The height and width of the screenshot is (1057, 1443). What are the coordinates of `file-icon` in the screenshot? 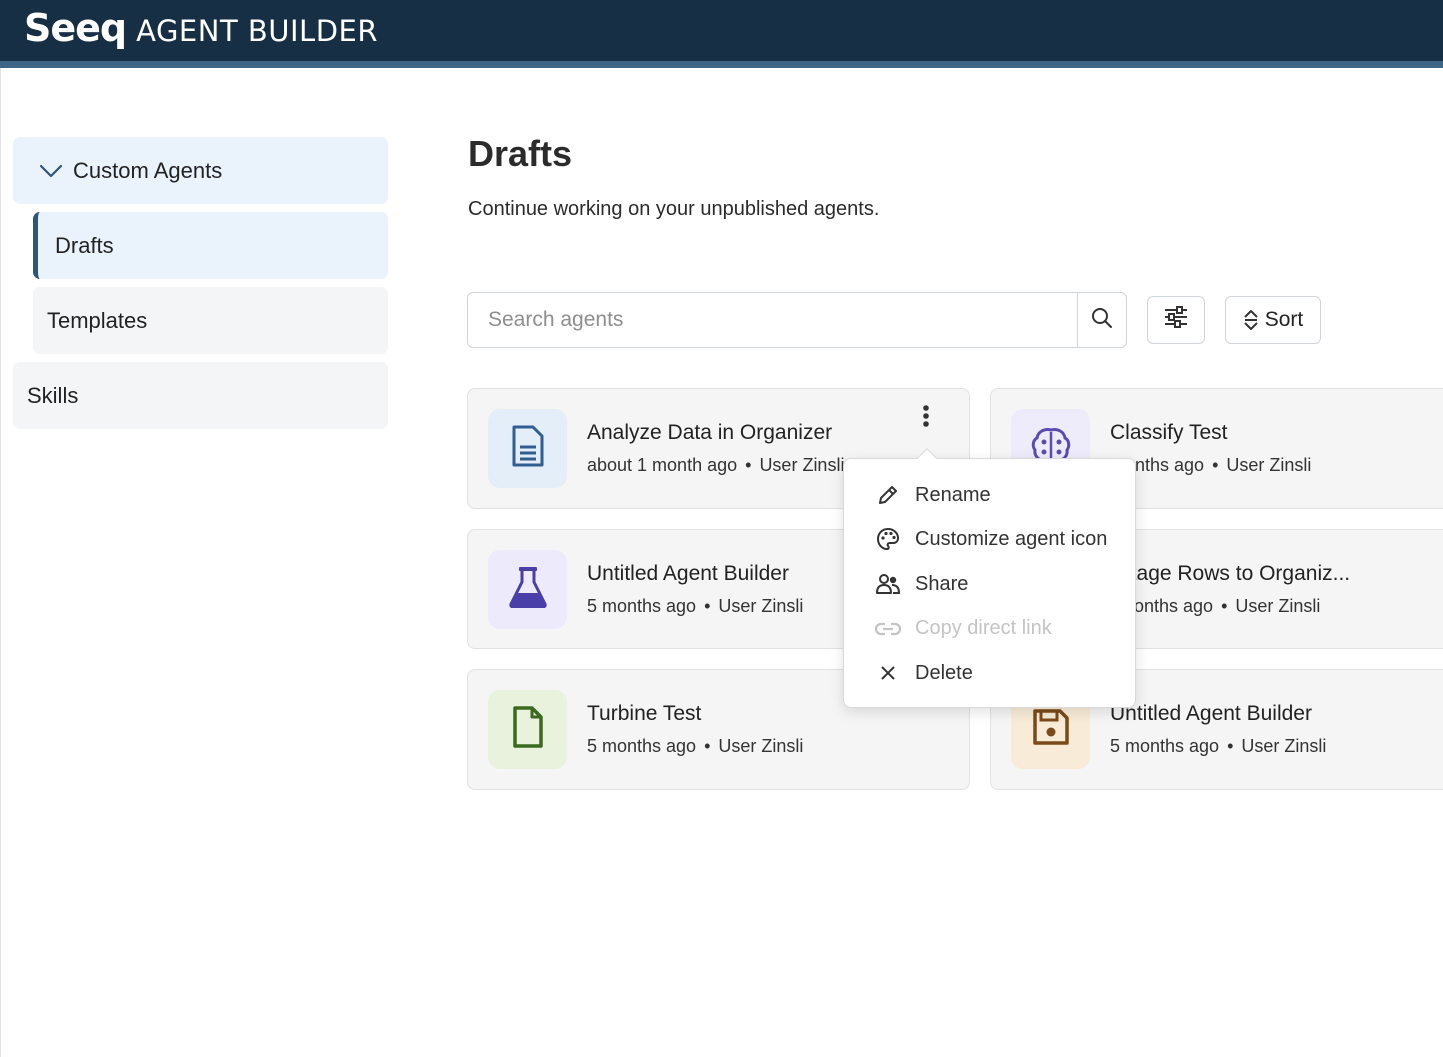 It's located at (528, 729).